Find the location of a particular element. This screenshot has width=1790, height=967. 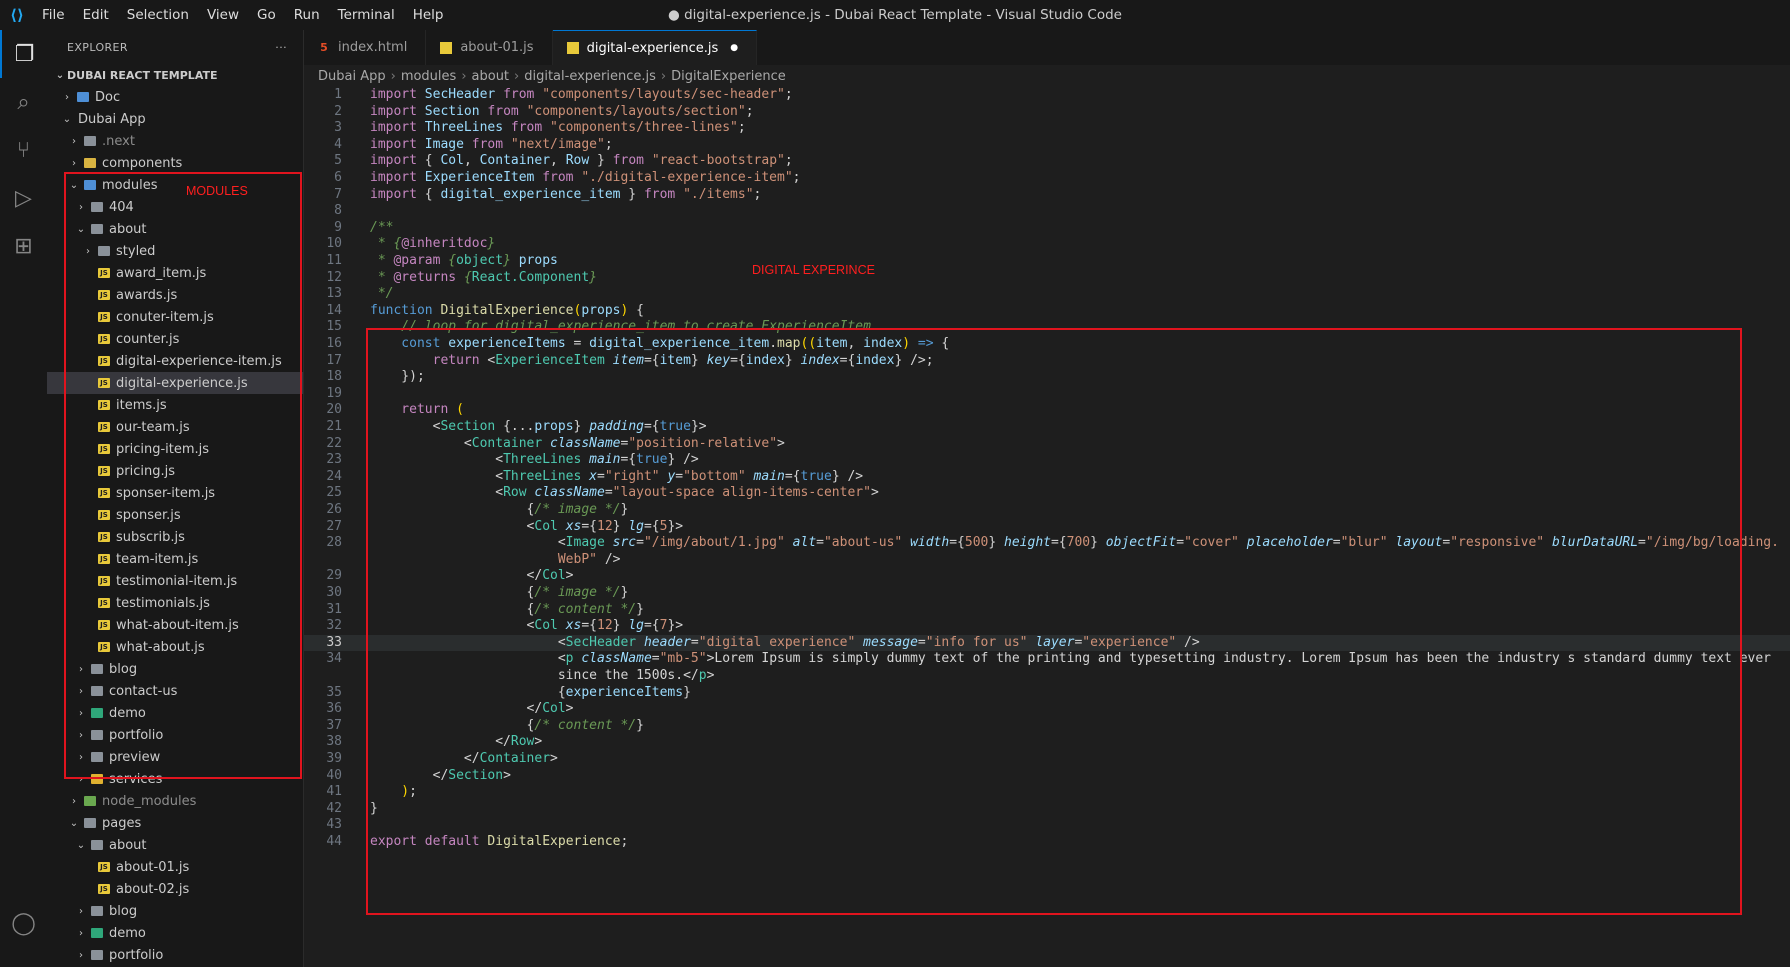

tab-digital-experience-js: digital-experience.js ● is located at coordinates (655, 47).